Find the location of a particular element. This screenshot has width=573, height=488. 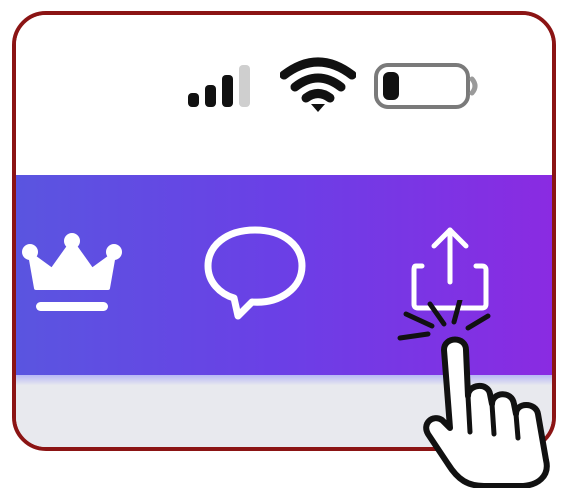

wifi-icon is located at coordinates (318, 84).